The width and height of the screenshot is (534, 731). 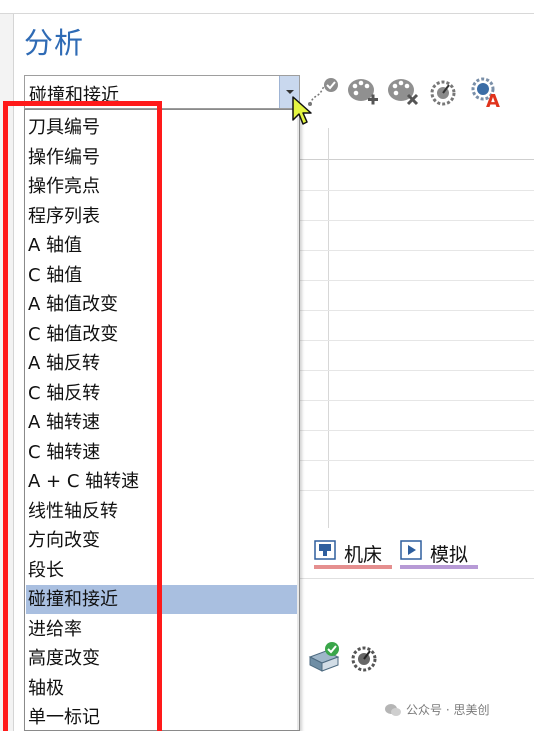 I want to click on watermark-text: 公众号 · 思美创, so click(x=448, y=710).